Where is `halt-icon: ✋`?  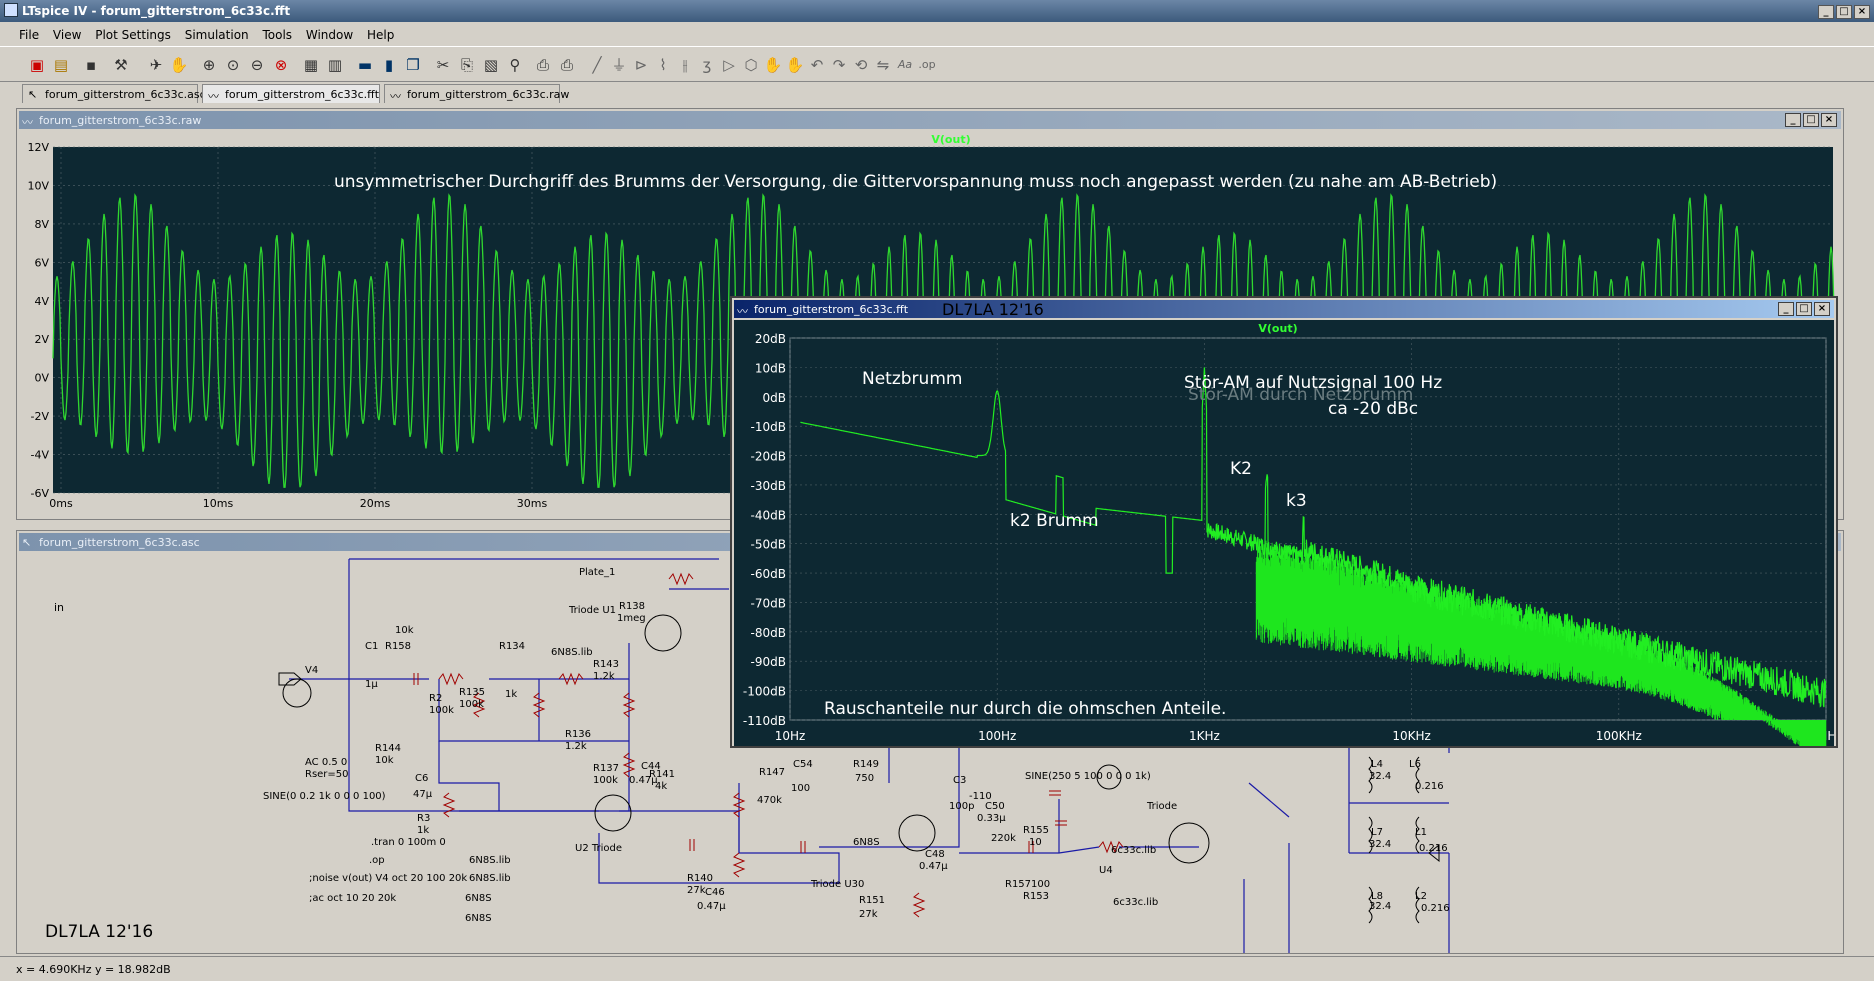 halt-icon: ✋ is located at coordinates (179, 65).